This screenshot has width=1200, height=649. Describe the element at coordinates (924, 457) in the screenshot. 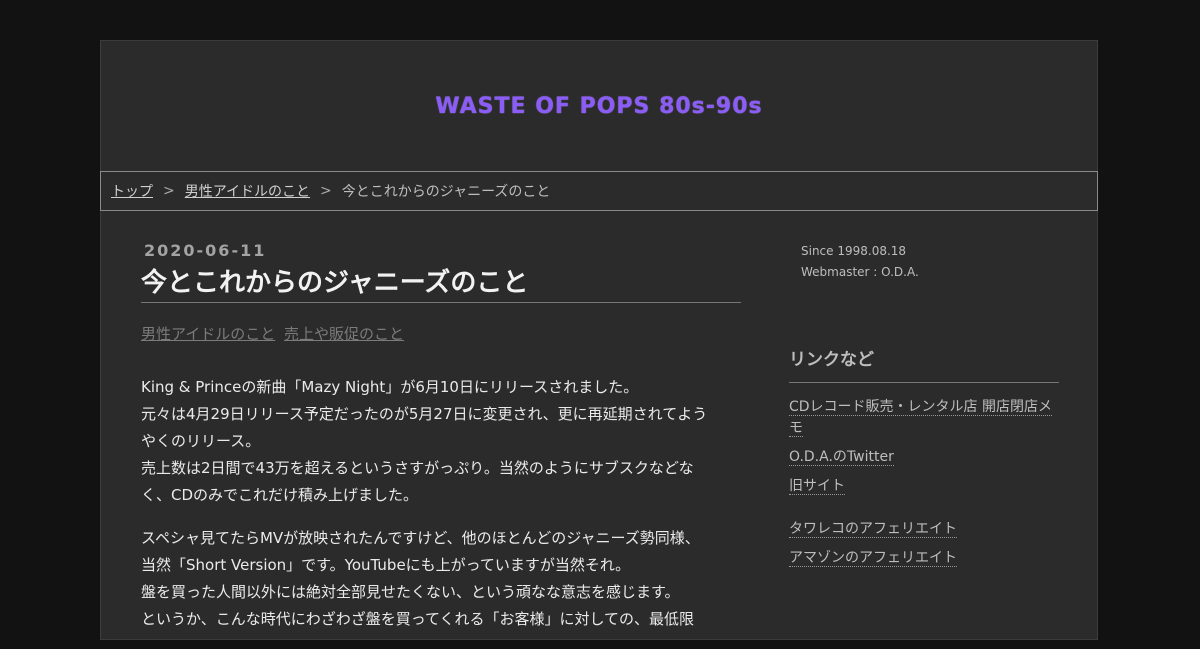

I see `list-item: O.D.A.のTwitter` at that location.